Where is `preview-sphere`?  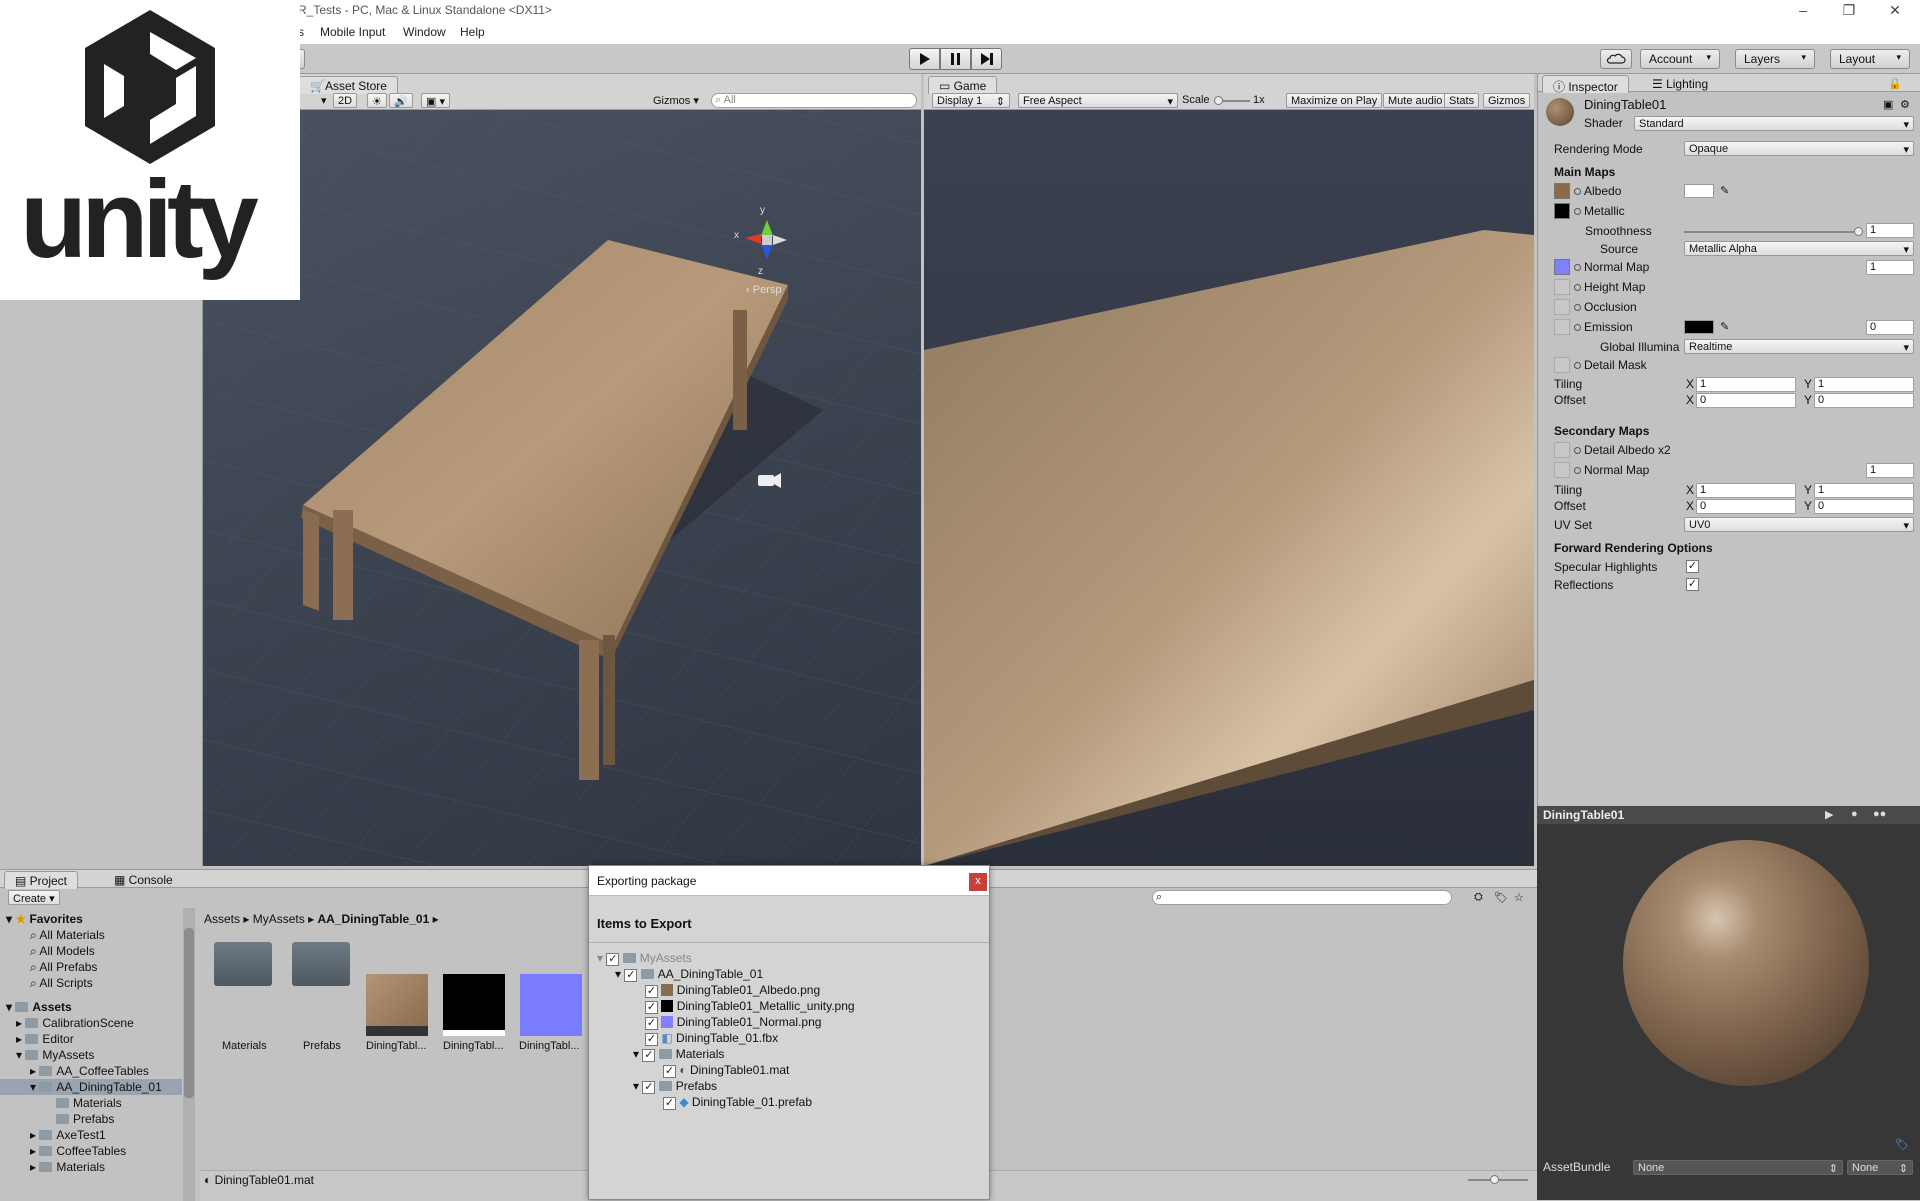
preview-sphere is located at coordinates (1746, 963).